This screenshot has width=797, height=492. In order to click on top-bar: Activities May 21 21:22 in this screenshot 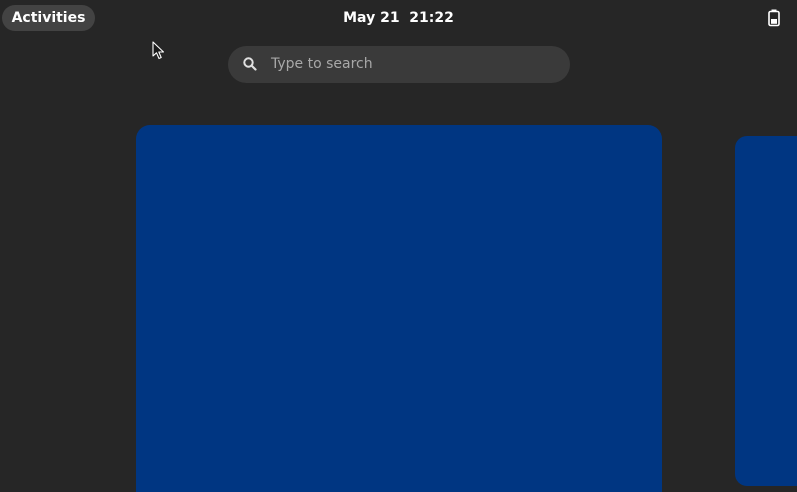, I will do `click(398, 17)`.